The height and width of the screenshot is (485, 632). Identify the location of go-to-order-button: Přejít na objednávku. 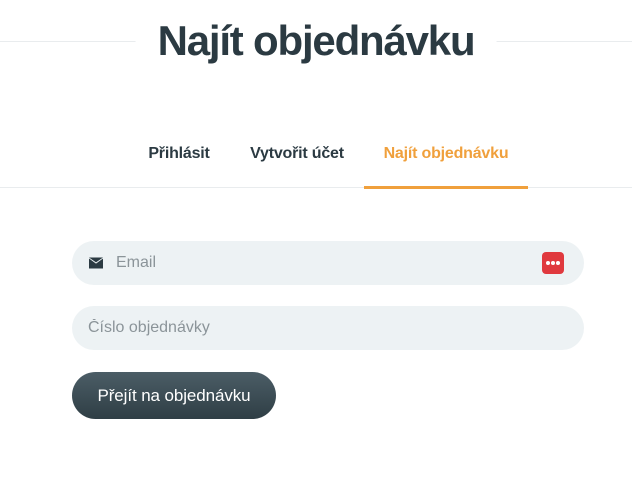
(174, 395).